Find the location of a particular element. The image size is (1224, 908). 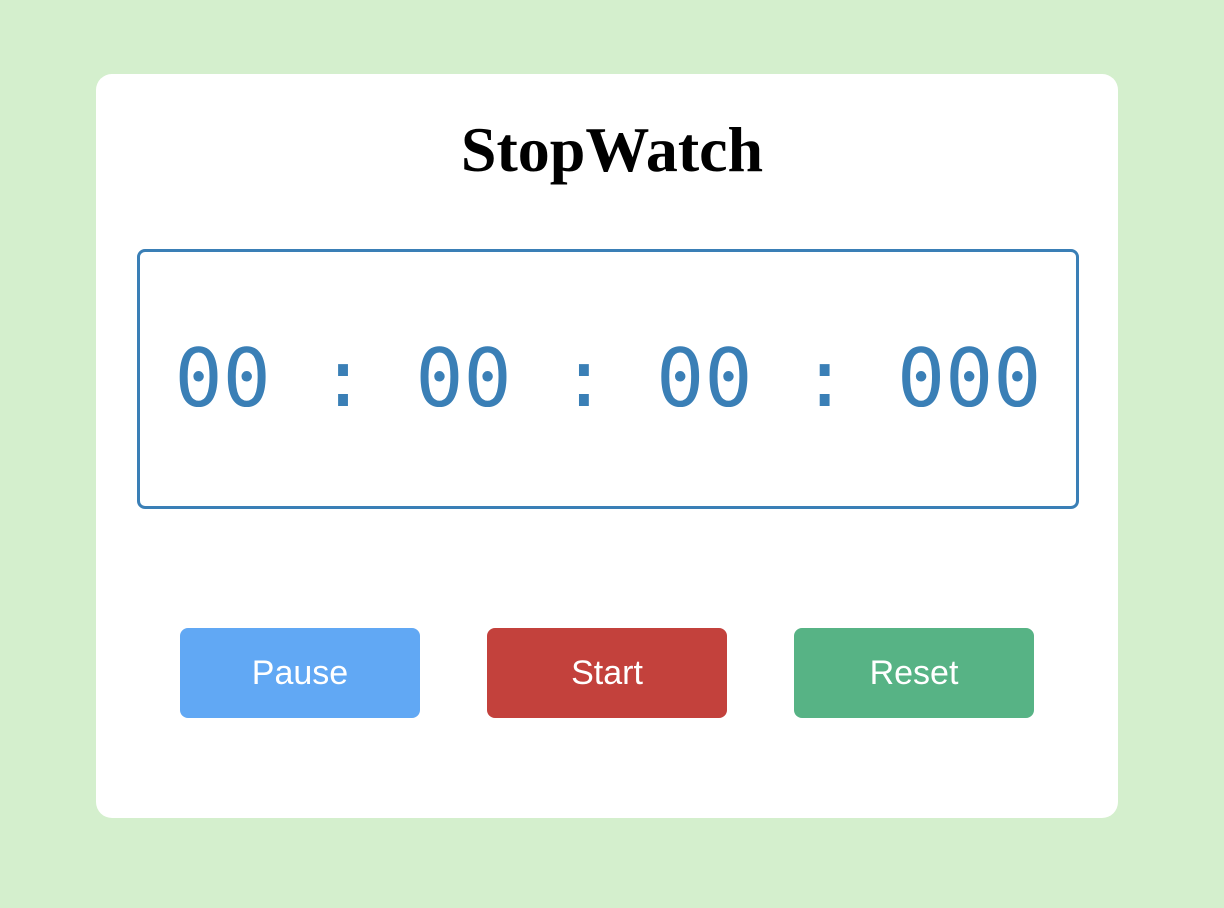

time-readout: 00 : 00 : 00 : 000 is located at coordinates (608, 378).